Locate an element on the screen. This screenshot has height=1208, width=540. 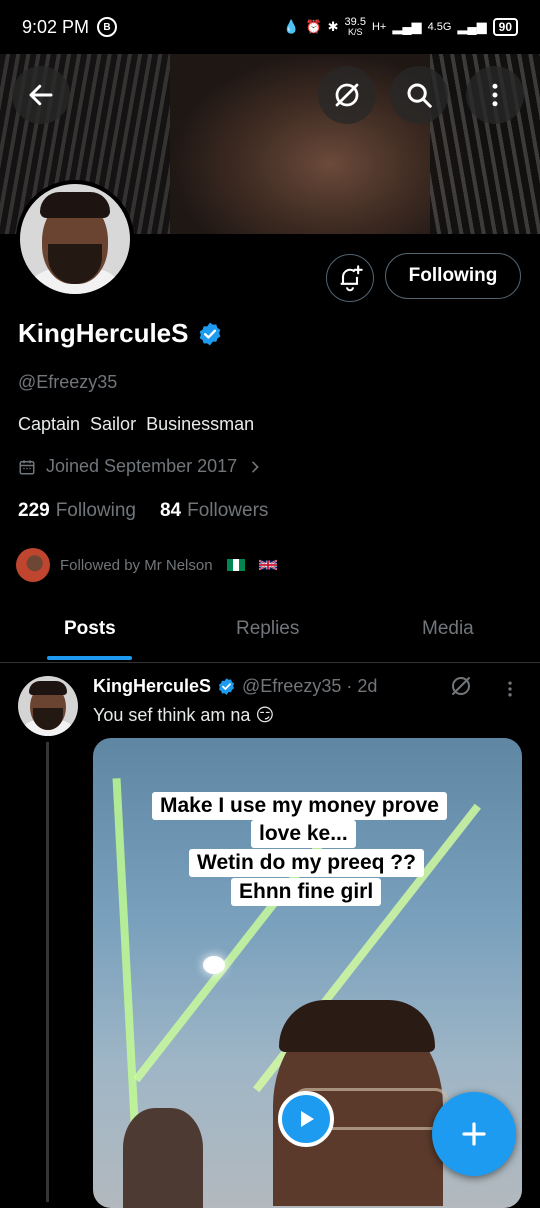
more-options-button is located at coordinates (495, 95).